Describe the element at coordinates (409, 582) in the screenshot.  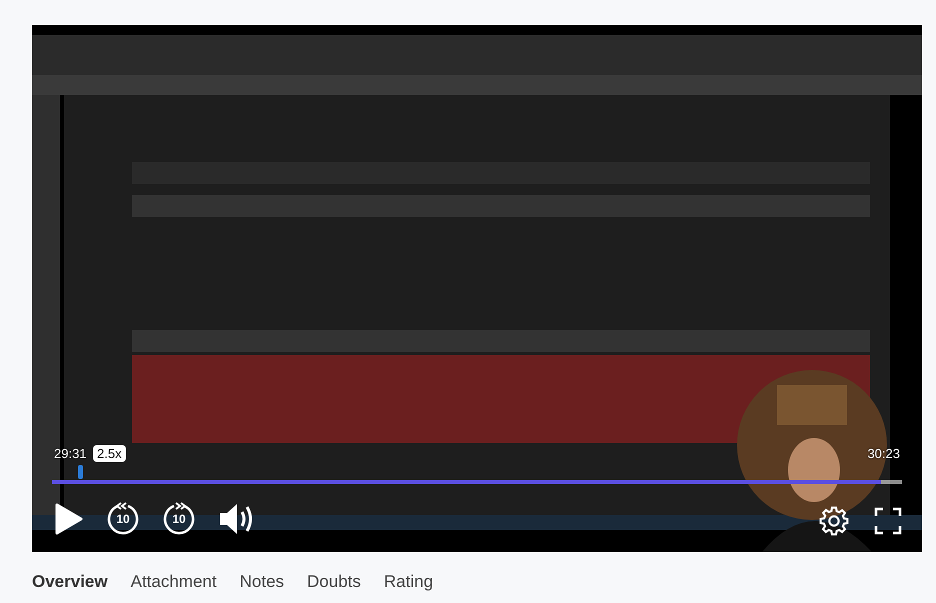
I see `tab: Rating` at that location.